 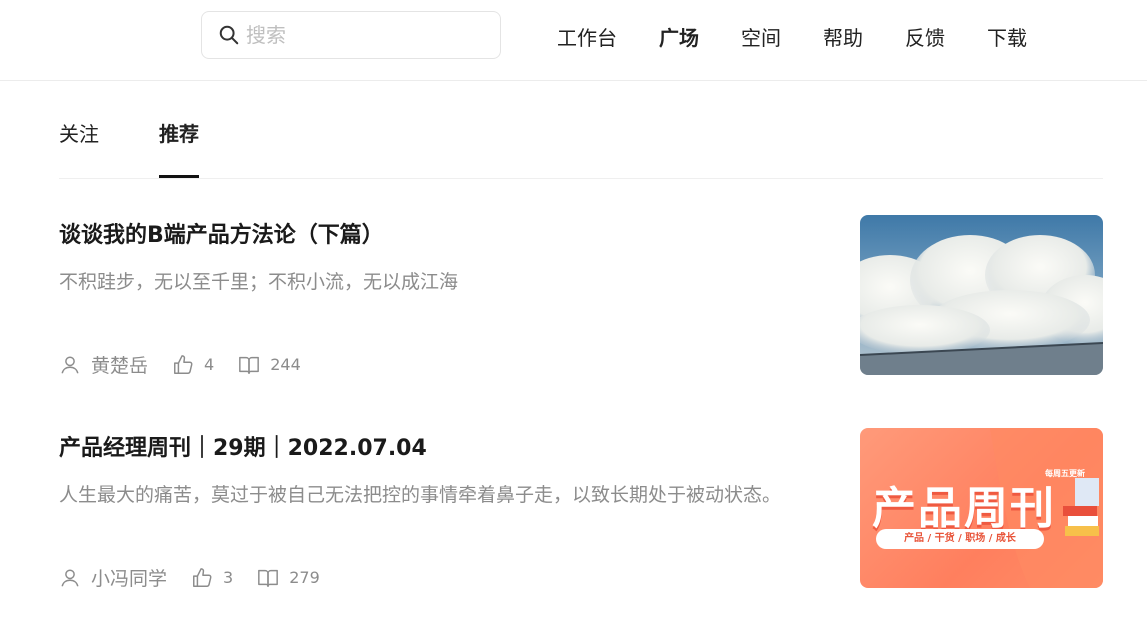 I want to click on tab-recommended: 推荐, so click(x=179, y=146).